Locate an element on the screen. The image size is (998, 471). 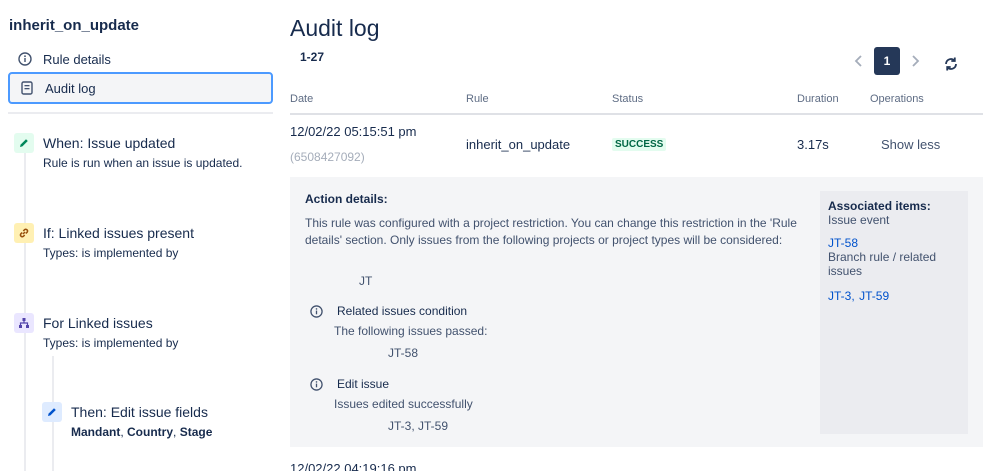
detail-item-subtitle: Issues edited successfully is located at coordinates (403, 404).